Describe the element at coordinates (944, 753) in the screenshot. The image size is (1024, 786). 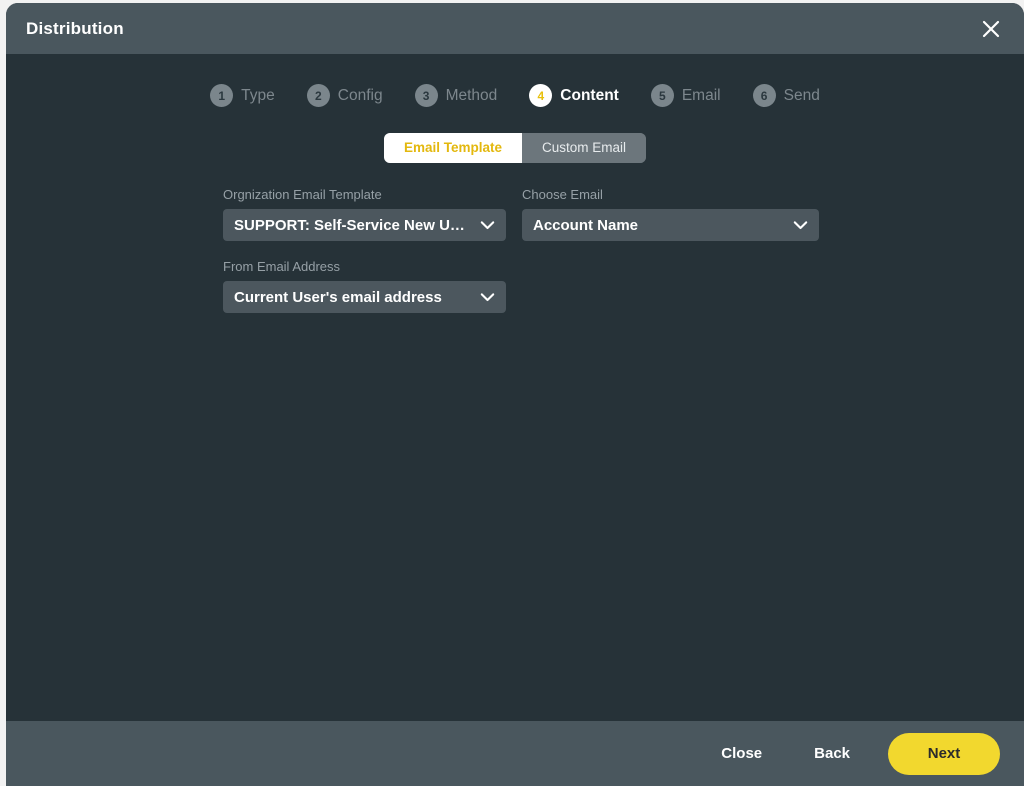
I see `next-button: Next` at that location.